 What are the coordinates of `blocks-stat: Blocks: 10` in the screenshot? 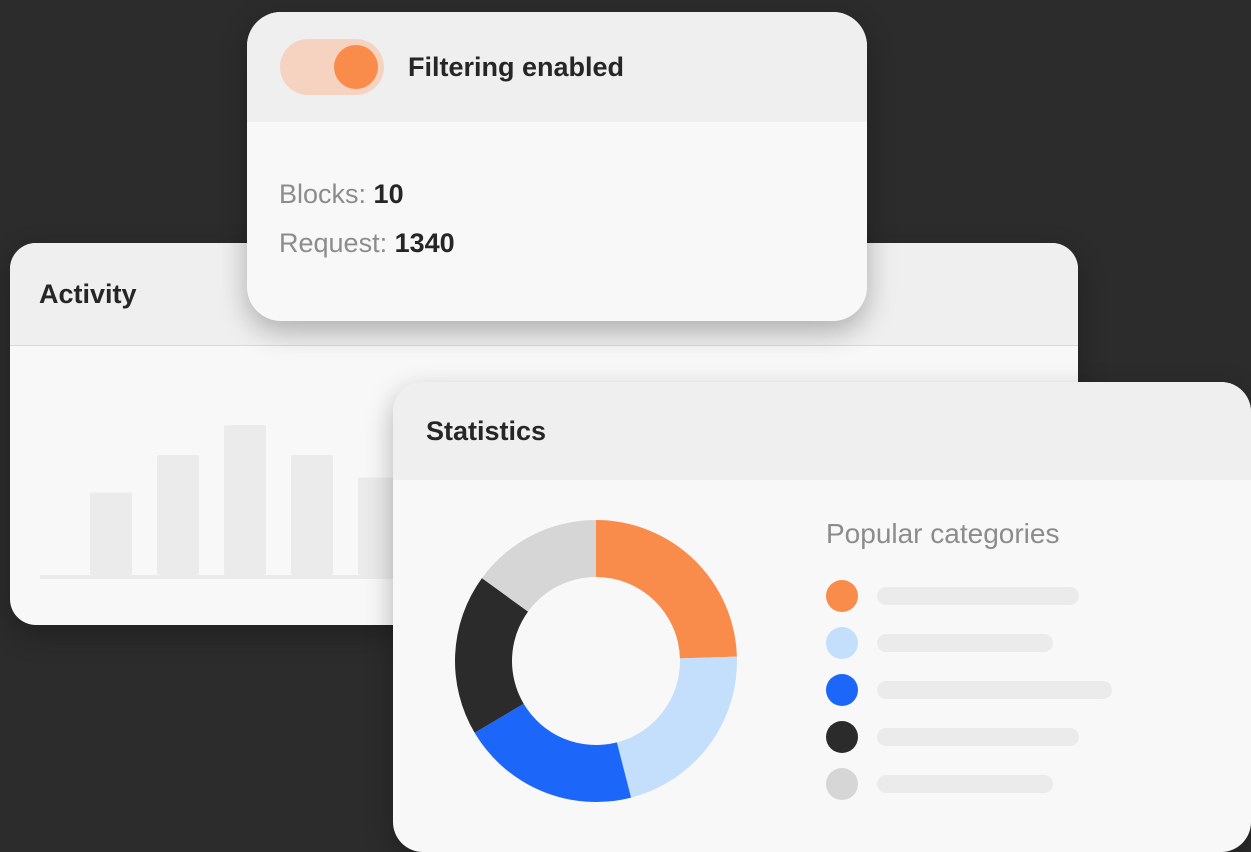 It's located at (573, 194).